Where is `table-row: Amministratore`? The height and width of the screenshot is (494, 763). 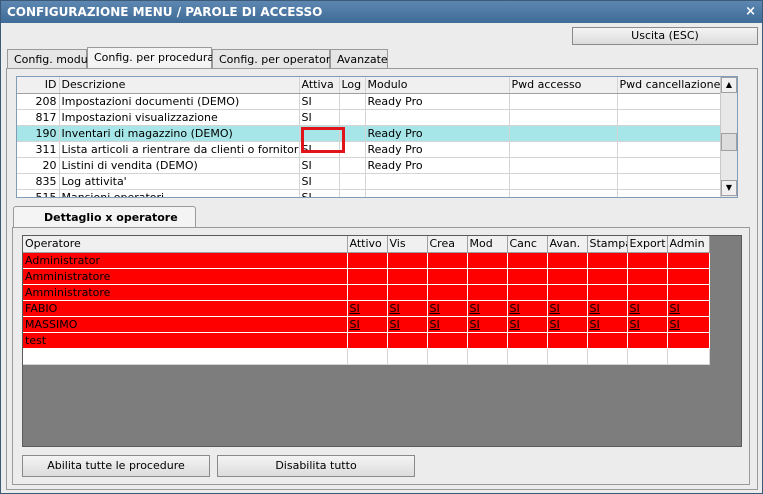
table-row: Amministratore is located at coordinates (366, 276).